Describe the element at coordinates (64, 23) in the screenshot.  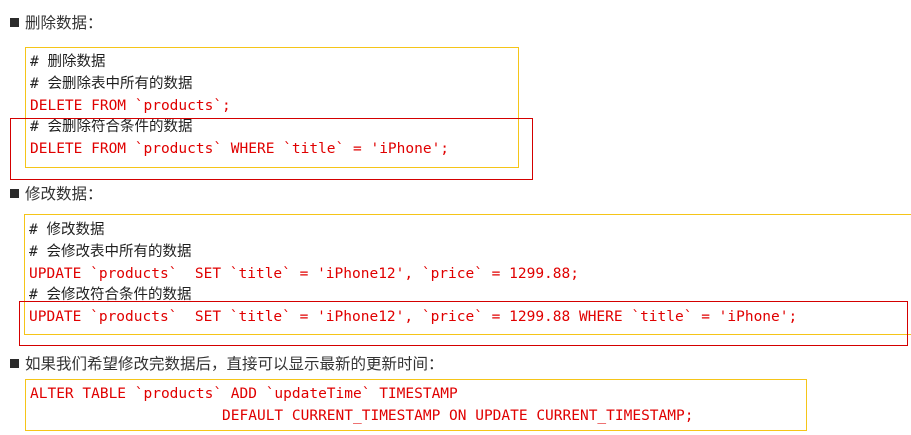
I see `heading-text: 删除数据：` at that location.